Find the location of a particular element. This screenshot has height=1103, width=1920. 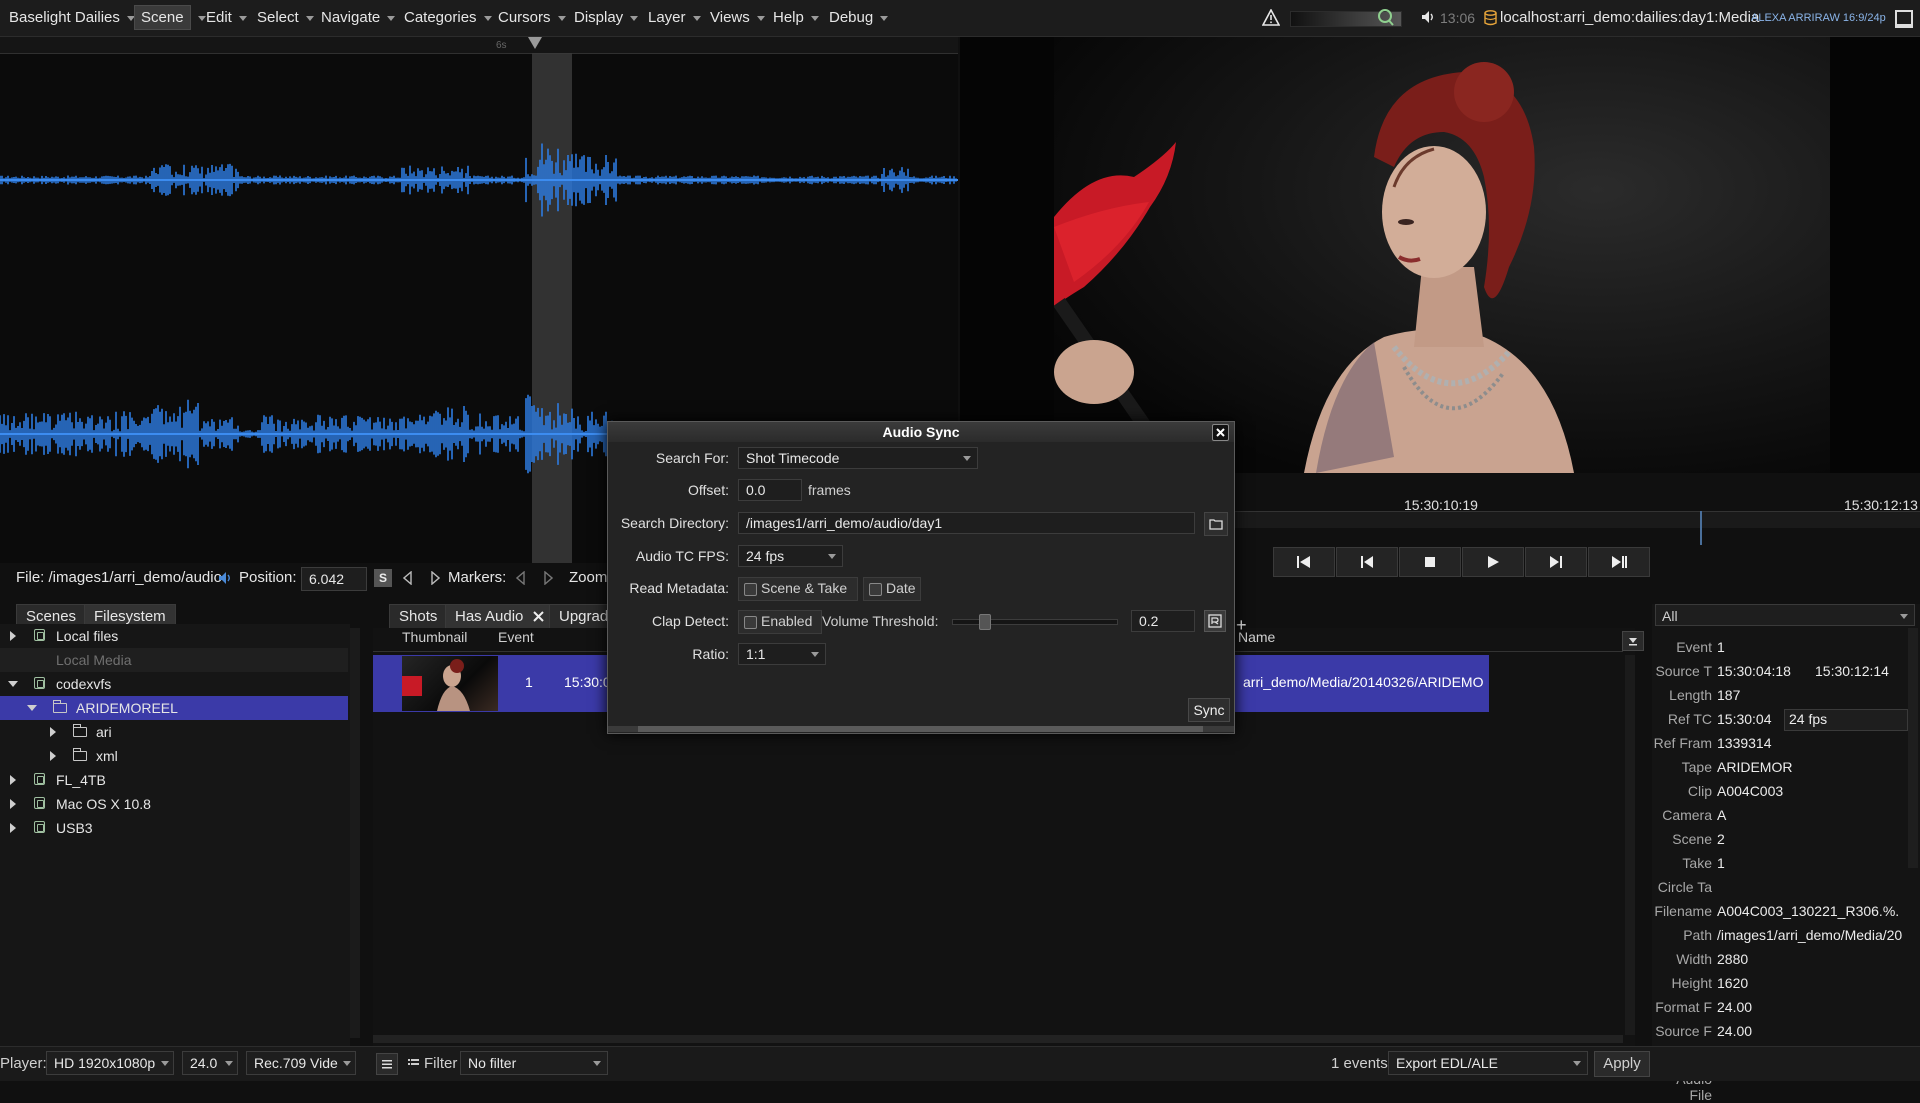

ref-tc-fps-select: 24 fps is located at coordinates (1846, 720).